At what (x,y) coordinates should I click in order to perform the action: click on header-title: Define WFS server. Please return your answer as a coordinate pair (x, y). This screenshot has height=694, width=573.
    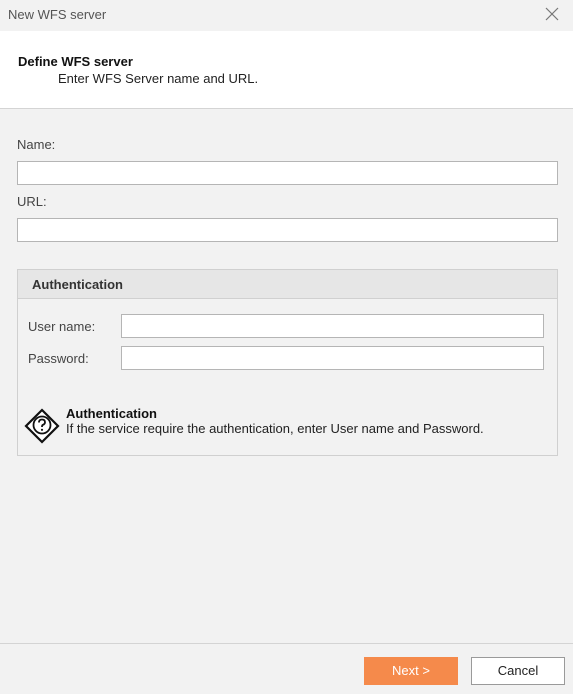
    Looking at the image, I should click on (75, 61).